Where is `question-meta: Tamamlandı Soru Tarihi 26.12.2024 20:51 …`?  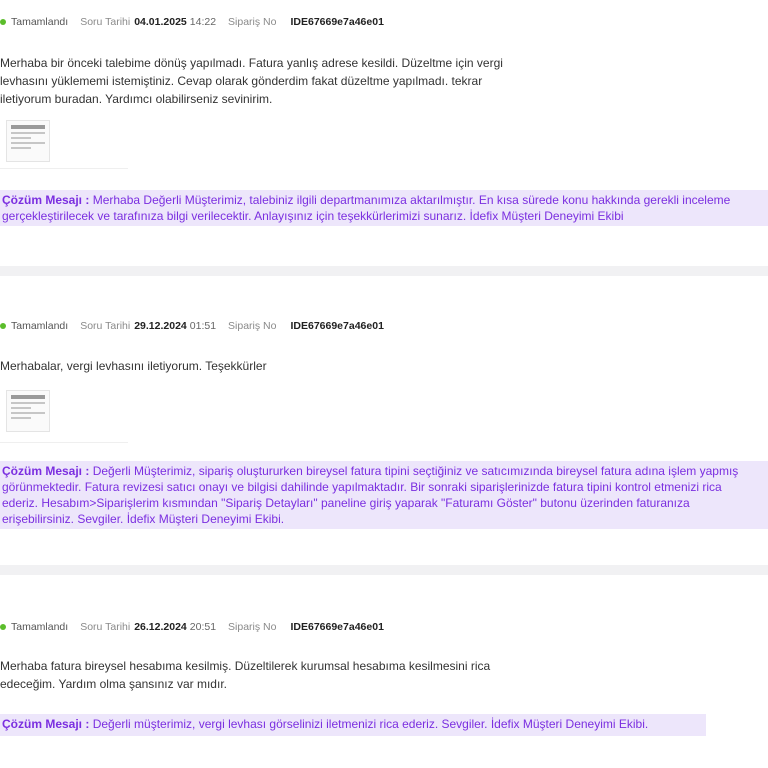 question-meta: Tamamlandı Soru Tarihi 26.12.2024 20:51 … is located at coordinates (192, 627).